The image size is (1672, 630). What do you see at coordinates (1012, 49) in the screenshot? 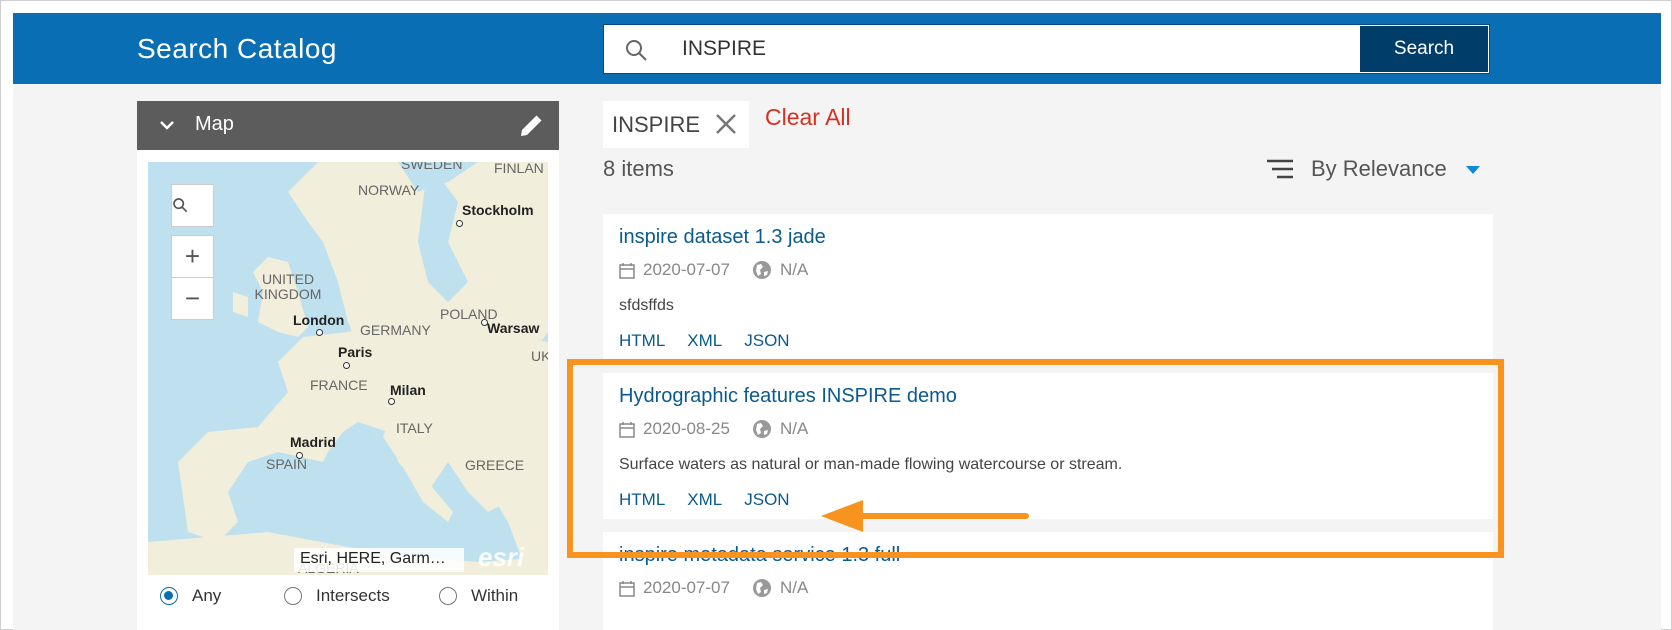
I see `search-input` at bounding box center [1012, 49].